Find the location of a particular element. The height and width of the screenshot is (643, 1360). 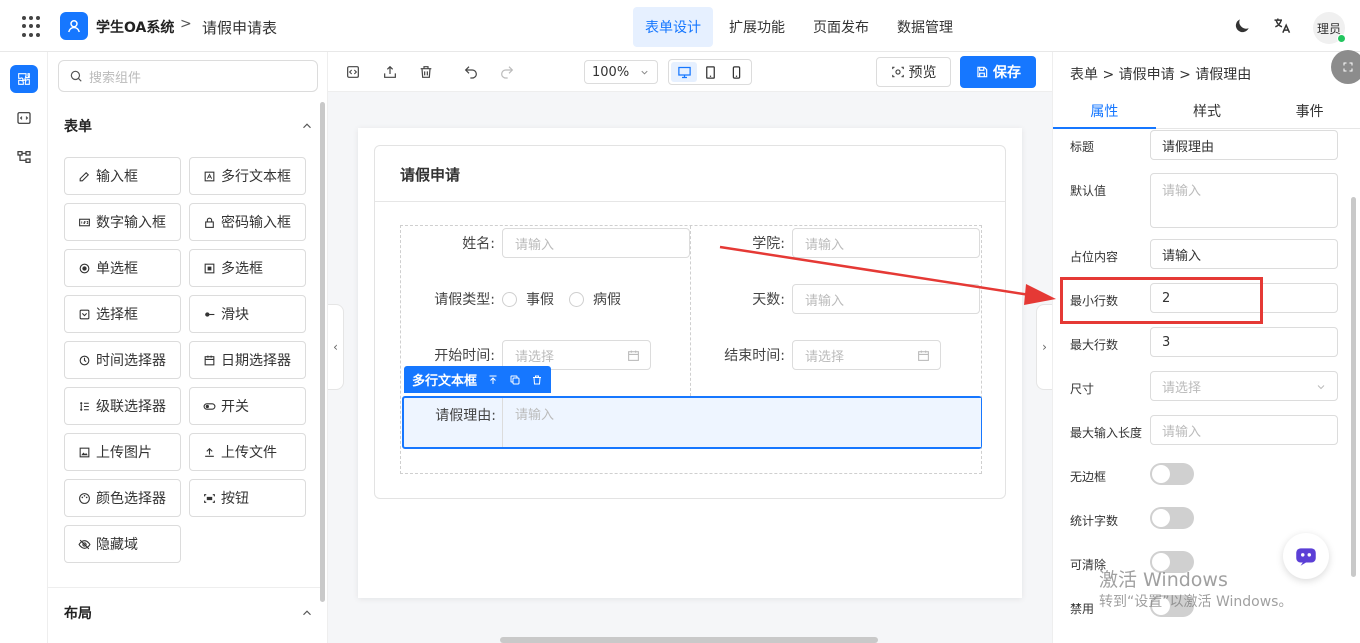

trash-icon is located at coordinates (426, 72).